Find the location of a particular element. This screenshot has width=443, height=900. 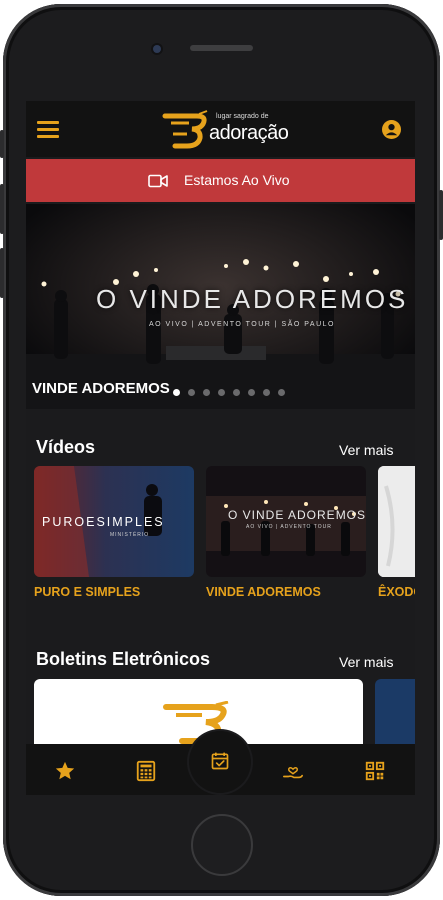

video-thumb-subtitle: AO VIVO | ADVENTO TOUR is located at coordinates (289, 527).